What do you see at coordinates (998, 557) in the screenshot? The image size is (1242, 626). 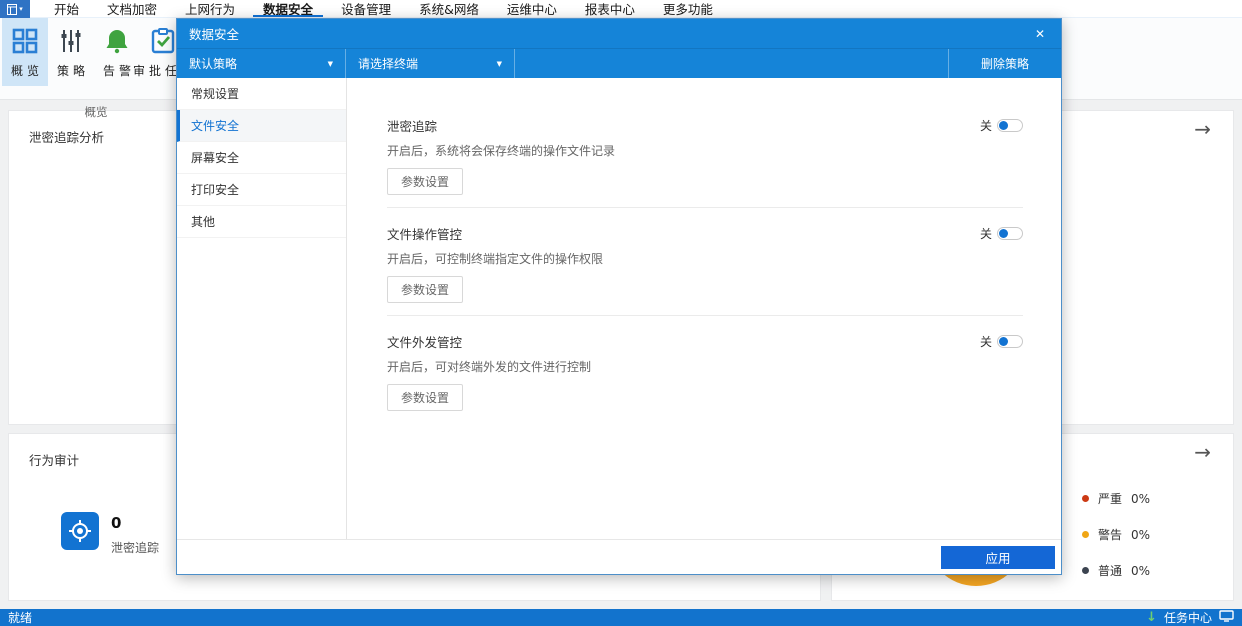 I see `apply-button: 应用` at bounding box center [998, 557].